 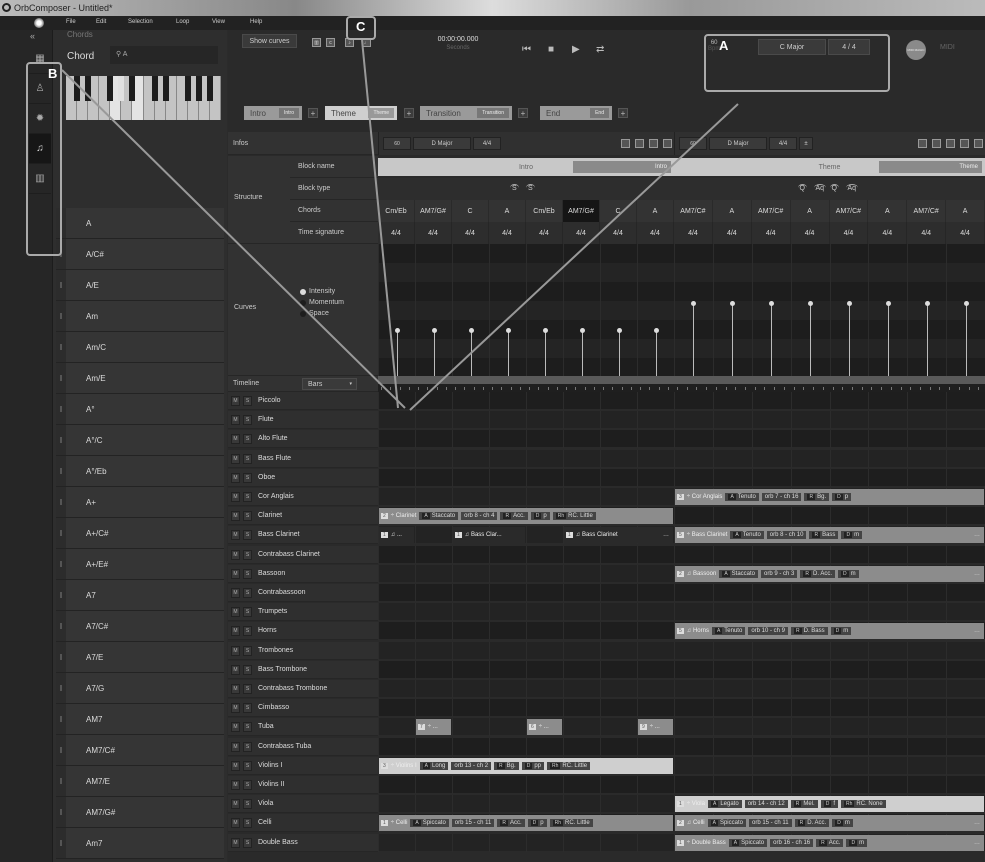 What do you see at coordinates (812, 823) in the screenshot?
I see `clip-attribute: R D. Acc.` at bounding box center [812, 823].